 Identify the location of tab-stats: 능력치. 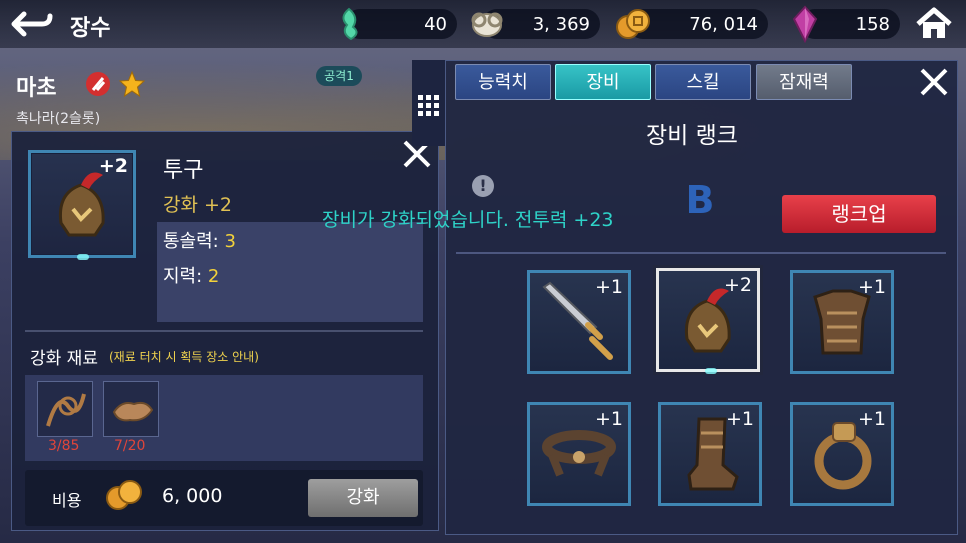
(503, 82).